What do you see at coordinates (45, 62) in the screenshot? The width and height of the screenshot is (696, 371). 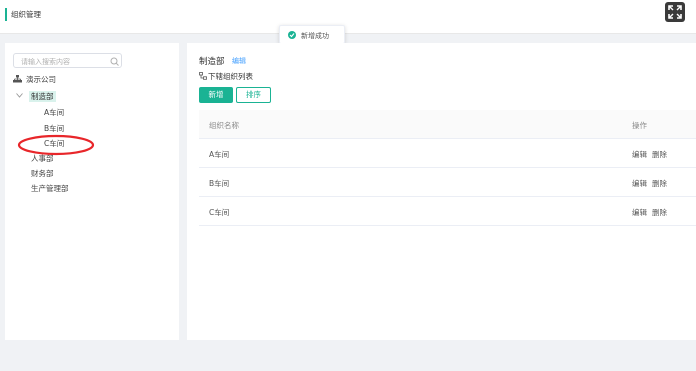 I see `search-placeholder: 请输入搜索内容` at bounding box center [45, 62].